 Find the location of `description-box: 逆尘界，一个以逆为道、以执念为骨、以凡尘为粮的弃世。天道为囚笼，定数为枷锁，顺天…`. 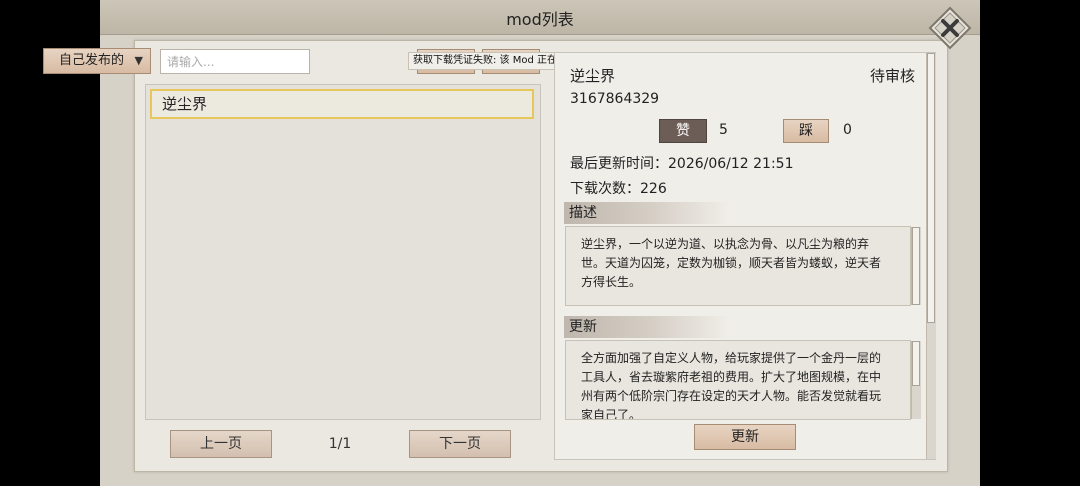

description-box: 逆尘界，一个以逆为道、以执念为骨、以凡尘为粮的弃世。天道为囚笼，定数为枷锁，顺天… is located at coordinates (738, 266).